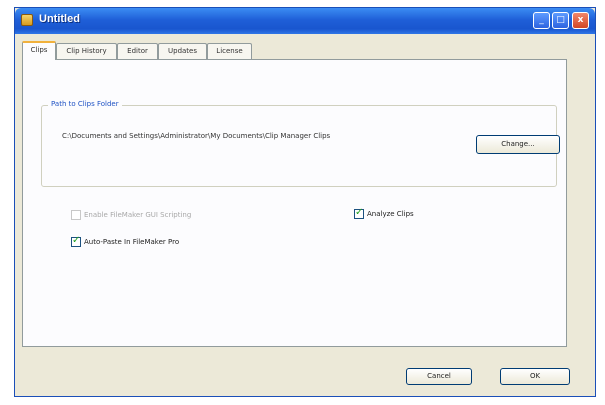 The image size is (605, 405). I want to click on maximize-button: □, so click(560, 20).